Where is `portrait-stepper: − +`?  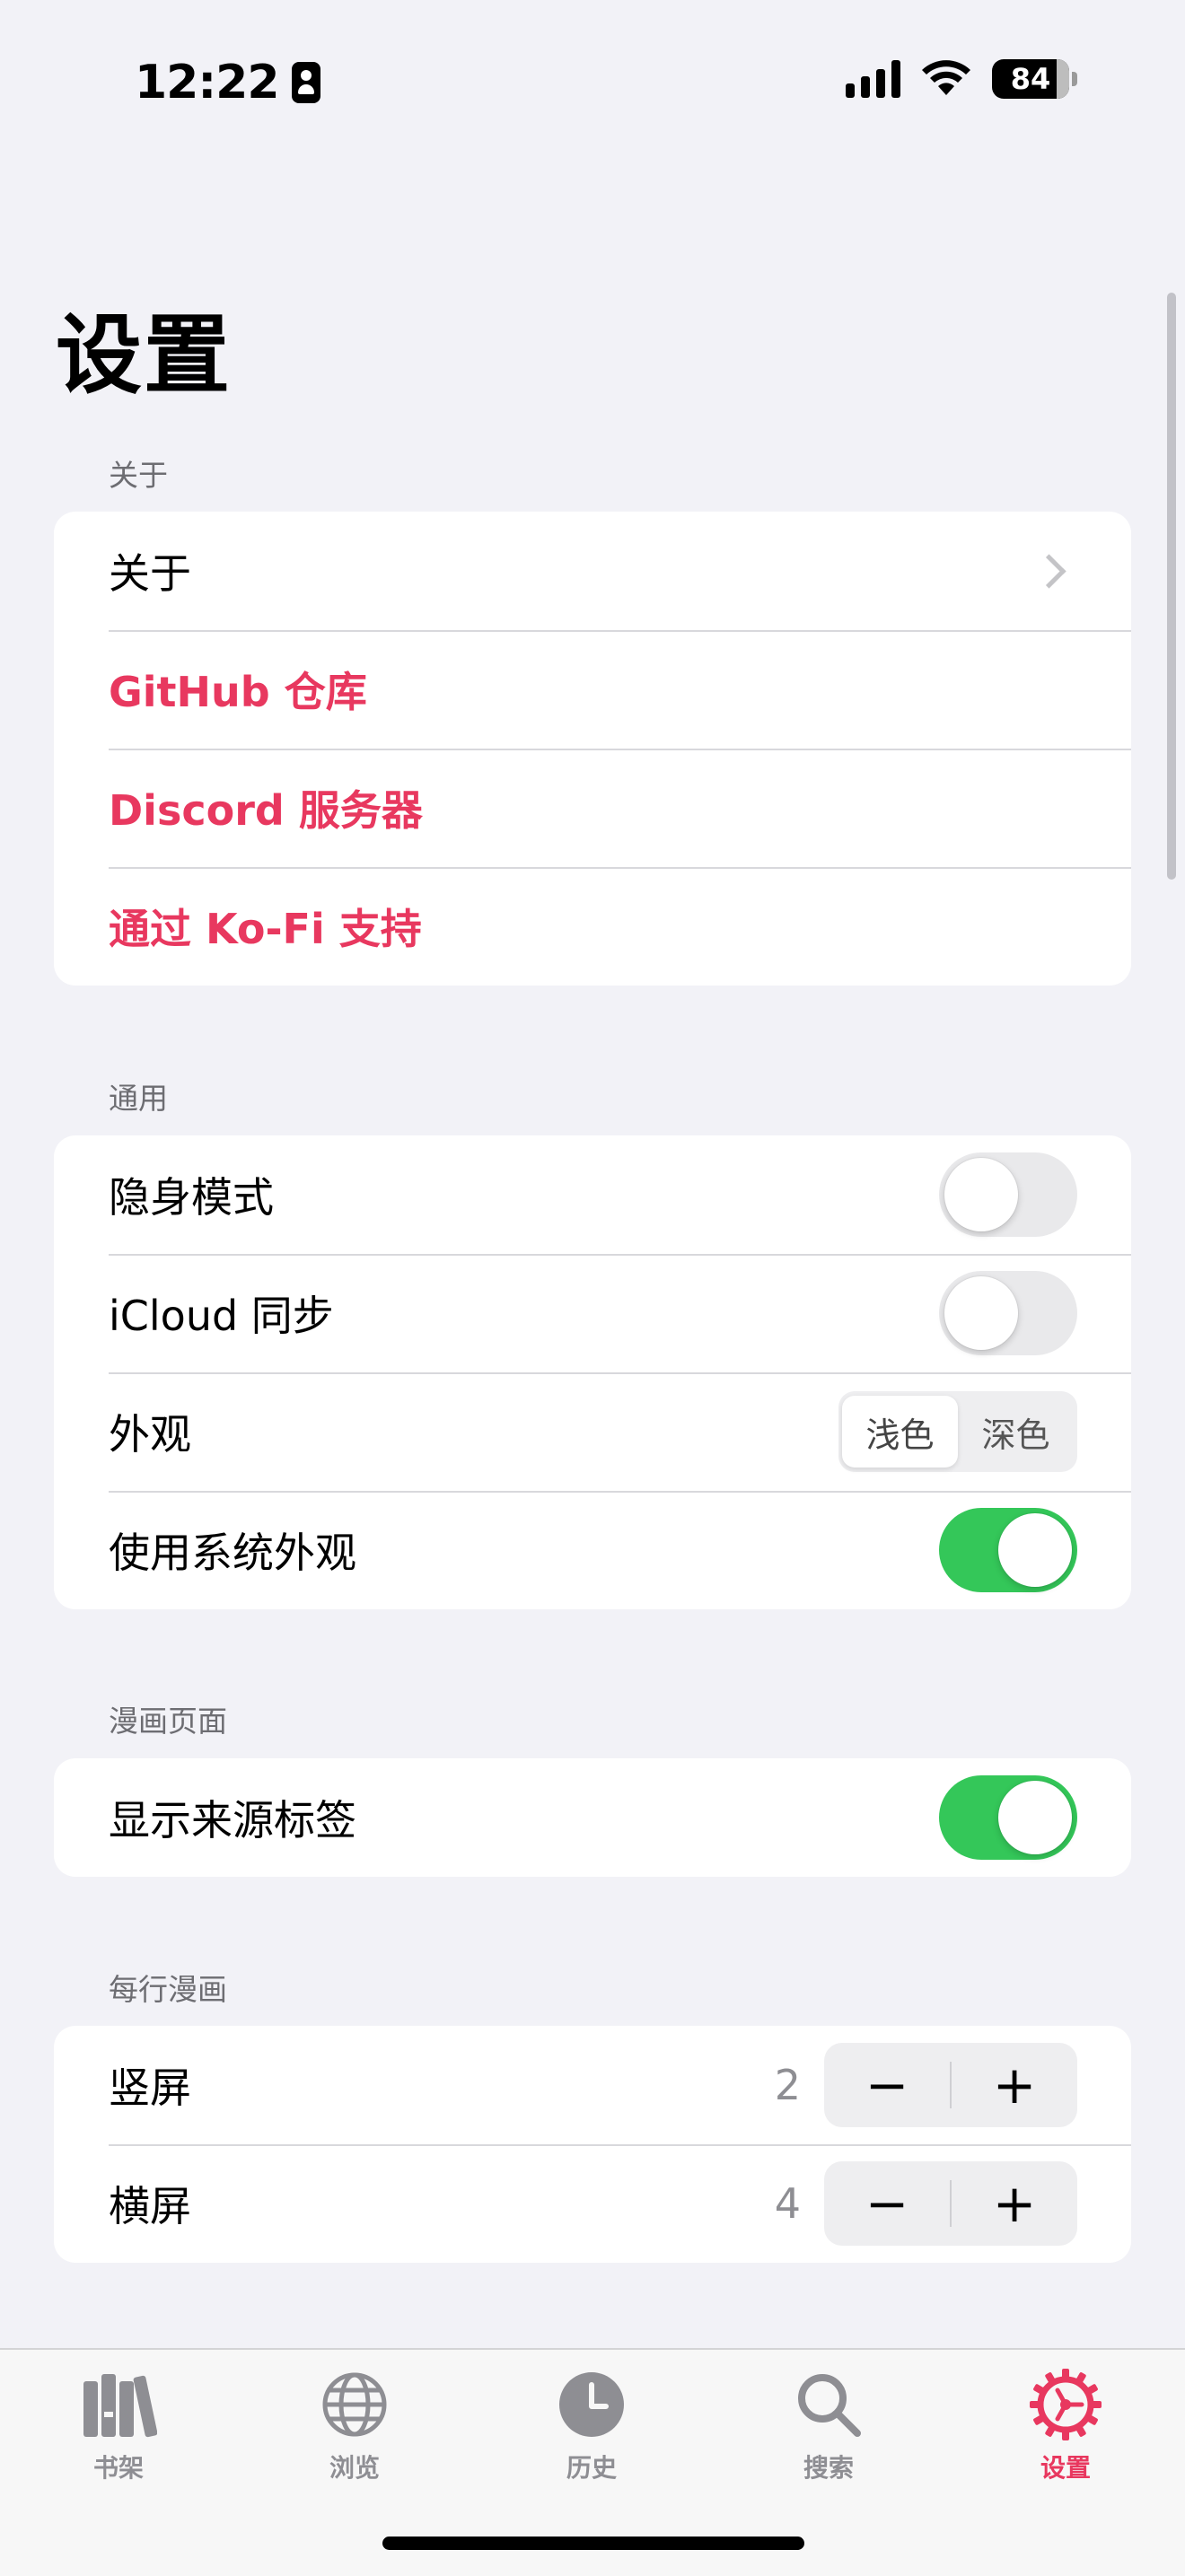
portrait-stepper: − + is located at coordinates (950, 2085).